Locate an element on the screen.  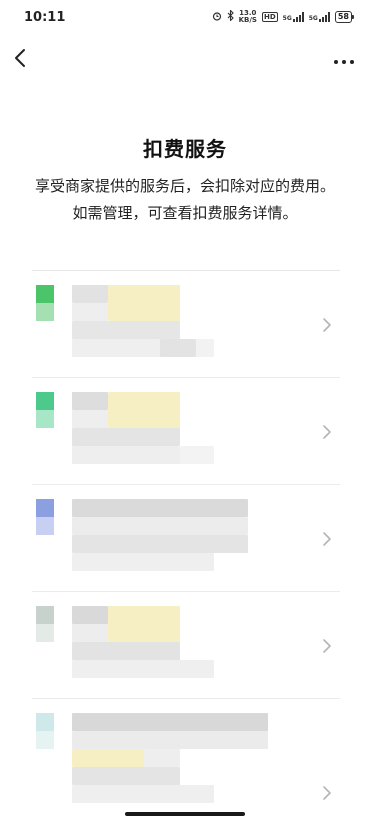
status-icons: 13.0 KB/S HD 5G 5G 58 is located at coordinates (283, 16).